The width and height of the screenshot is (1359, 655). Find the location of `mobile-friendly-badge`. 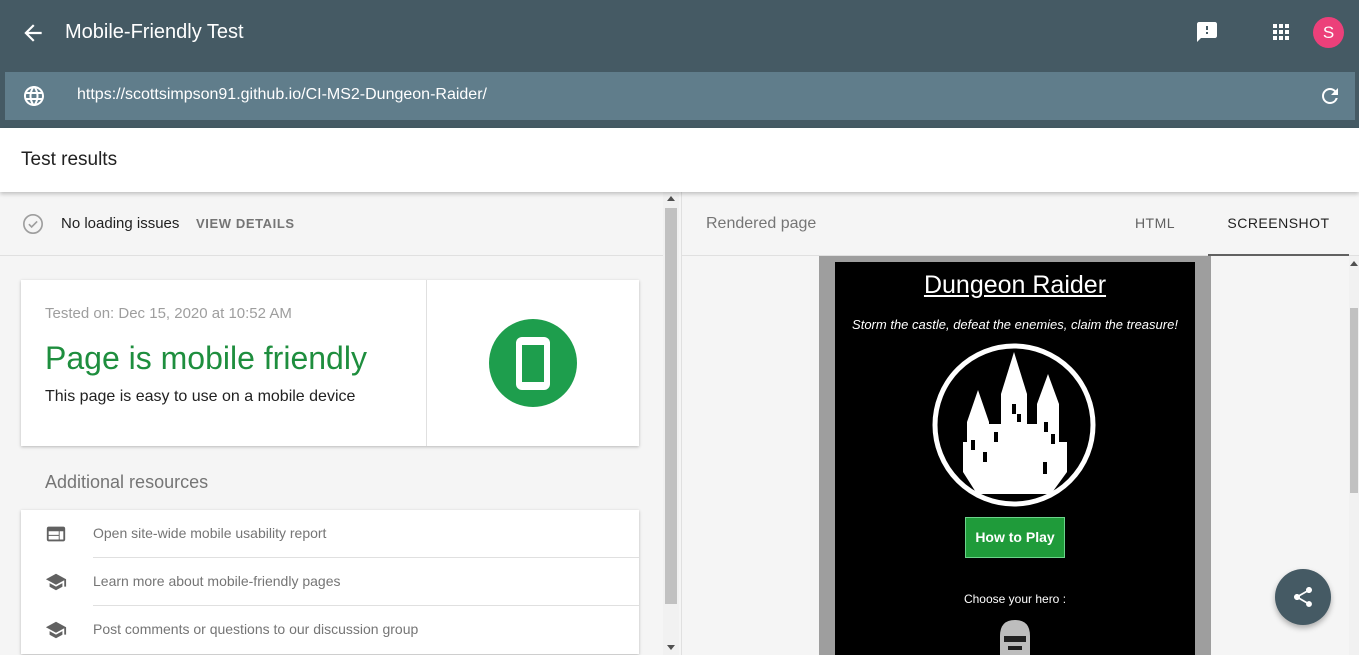

mobile-friendly-badge is located at coordinates (533, 363).